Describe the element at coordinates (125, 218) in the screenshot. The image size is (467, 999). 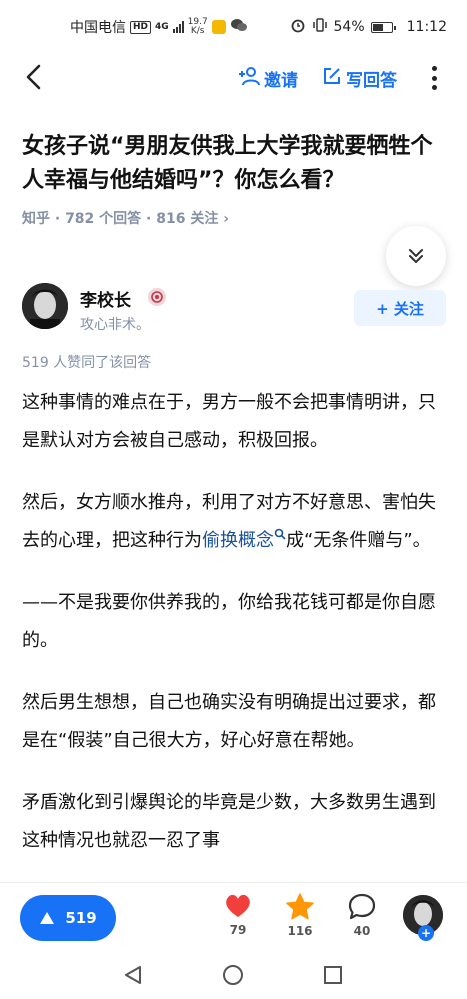
I see `question-meta: 知乎 · 782 个回答 · 816 关注 ›` at that location.